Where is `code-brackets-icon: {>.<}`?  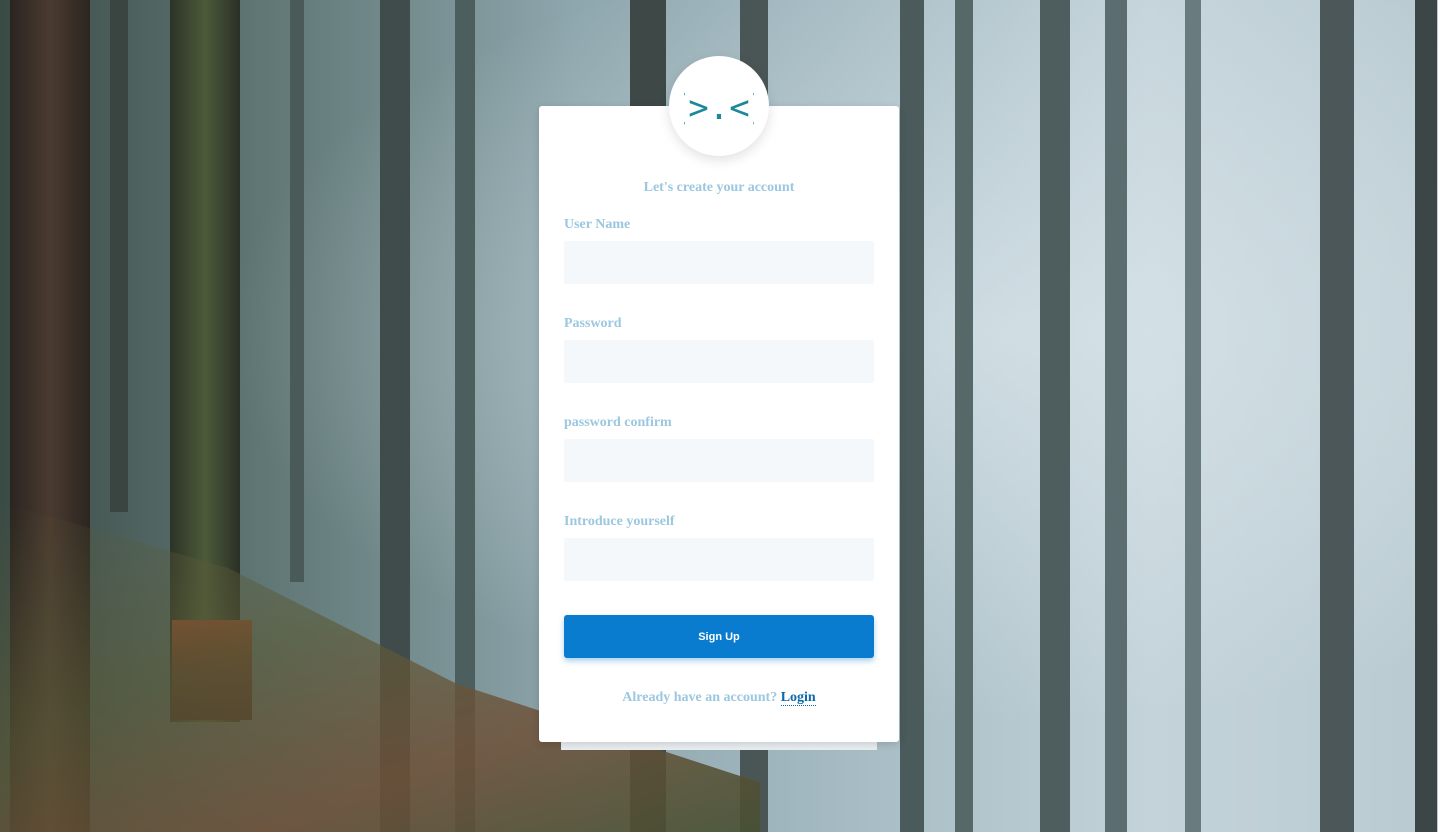 code-brackets-icon: {>.<} is located at coordinates (719, 108).